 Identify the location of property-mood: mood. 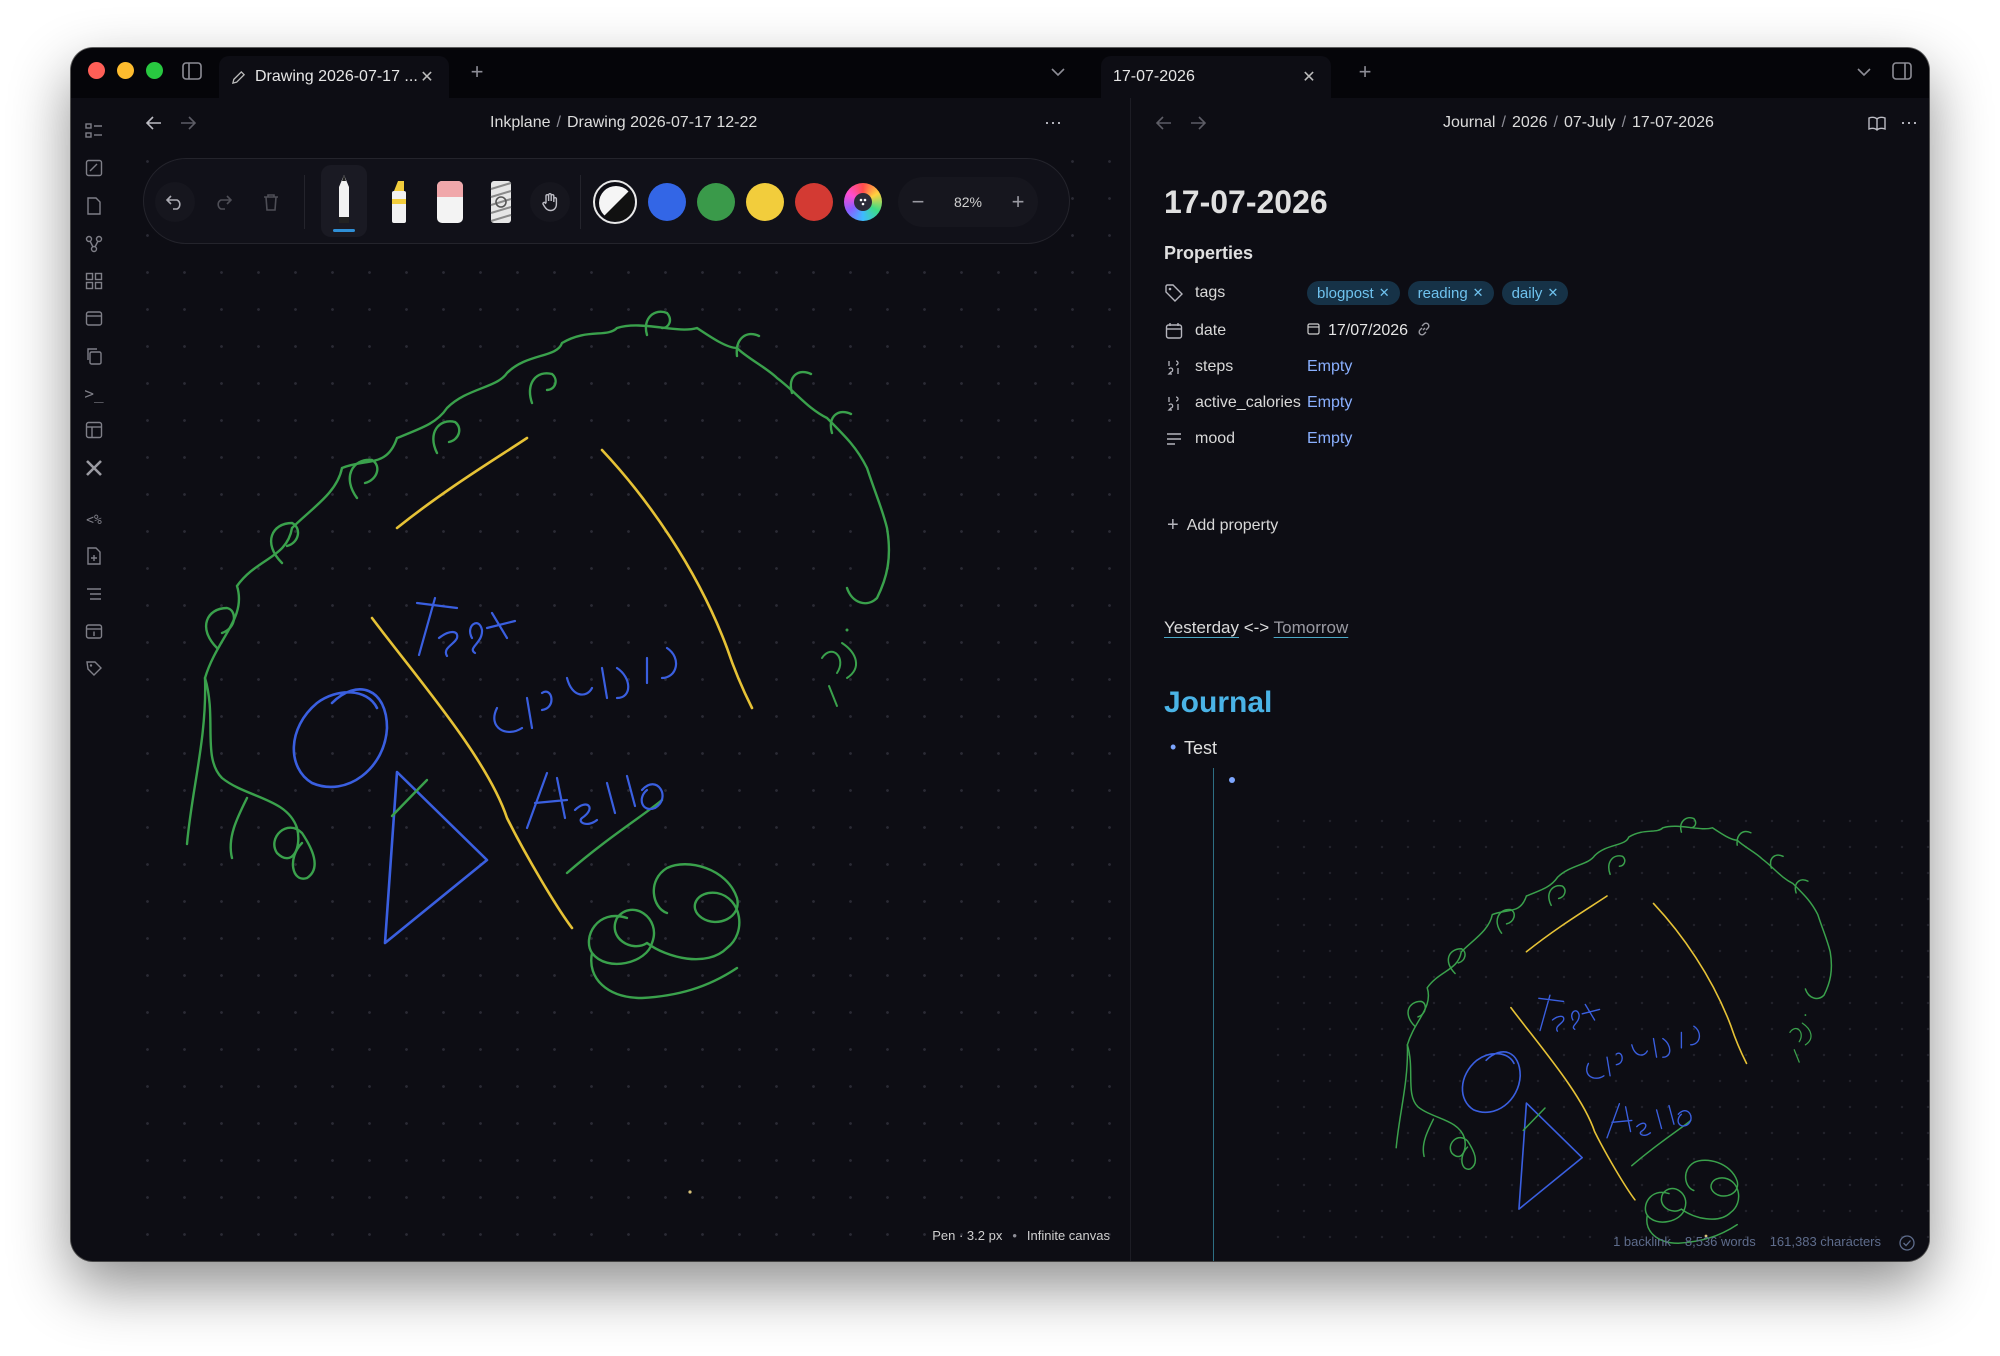
(1199, 439).